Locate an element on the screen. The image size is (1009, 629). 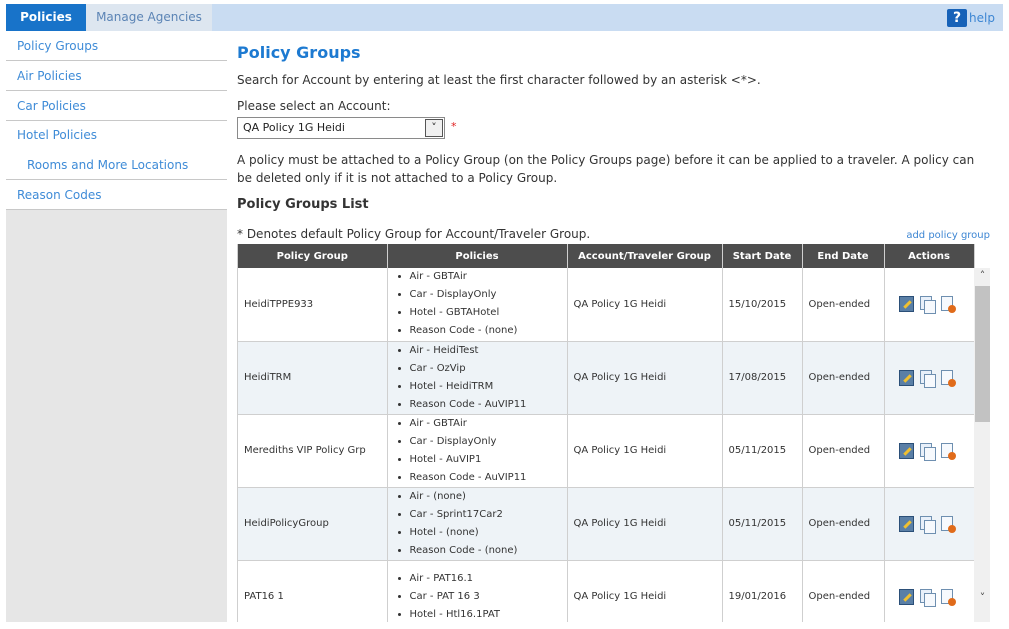
account-select: QA Policy 1G Heidi ˅ is located at coordinates (341, 128).